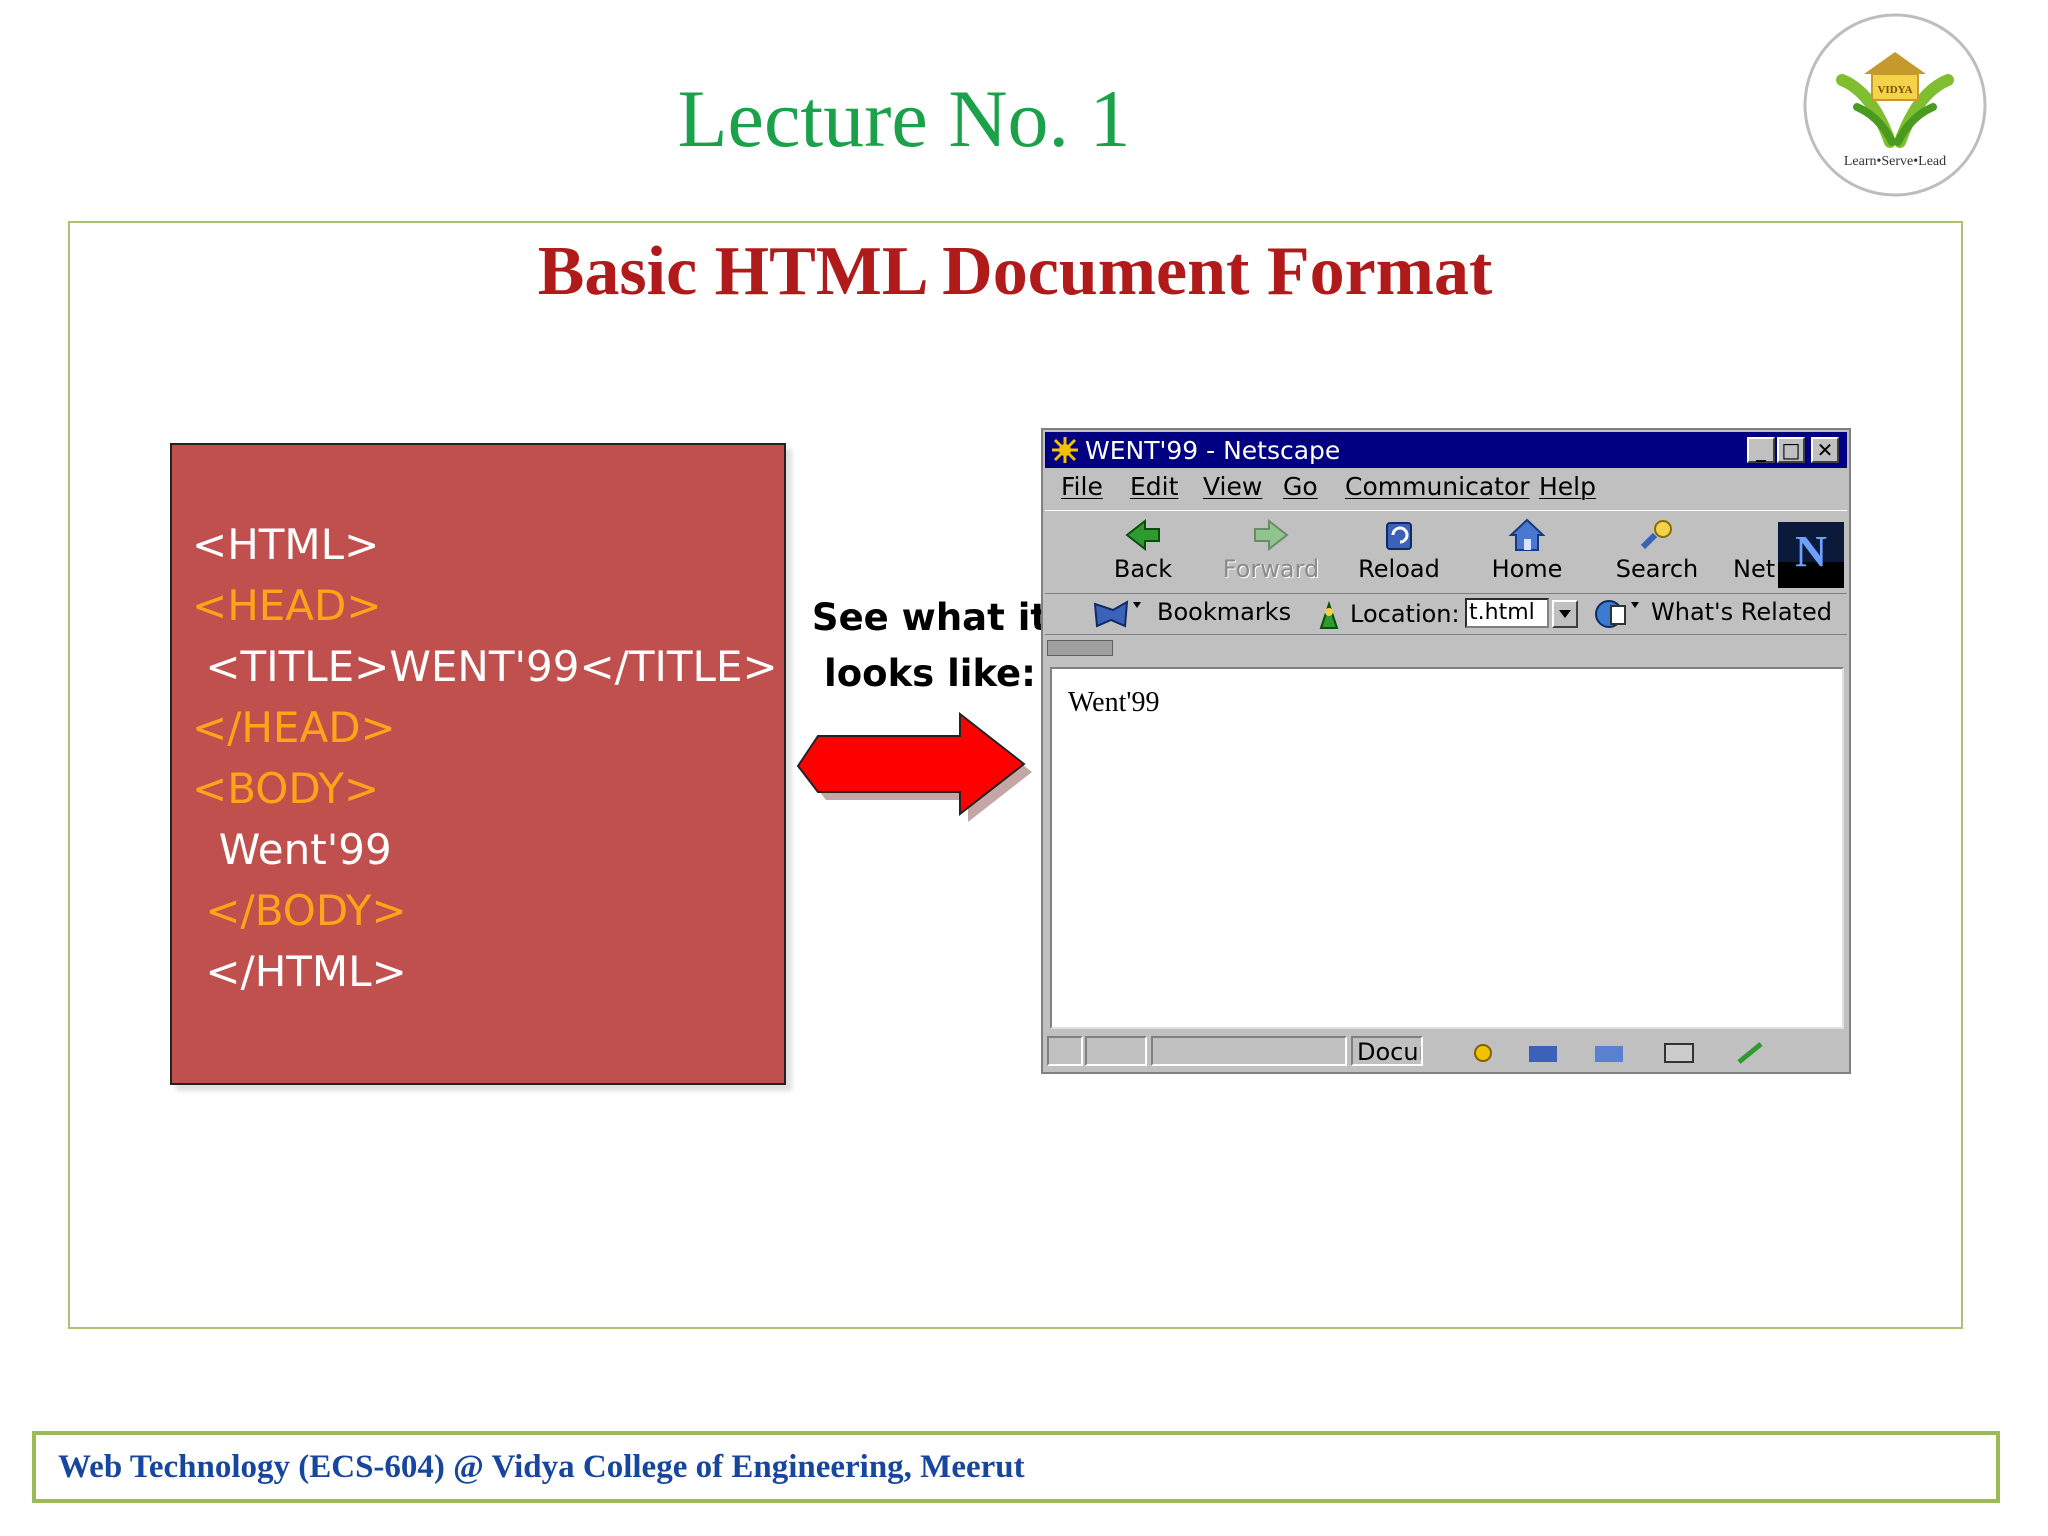  I want to click on whats-related-icon, so click(1617, 614).